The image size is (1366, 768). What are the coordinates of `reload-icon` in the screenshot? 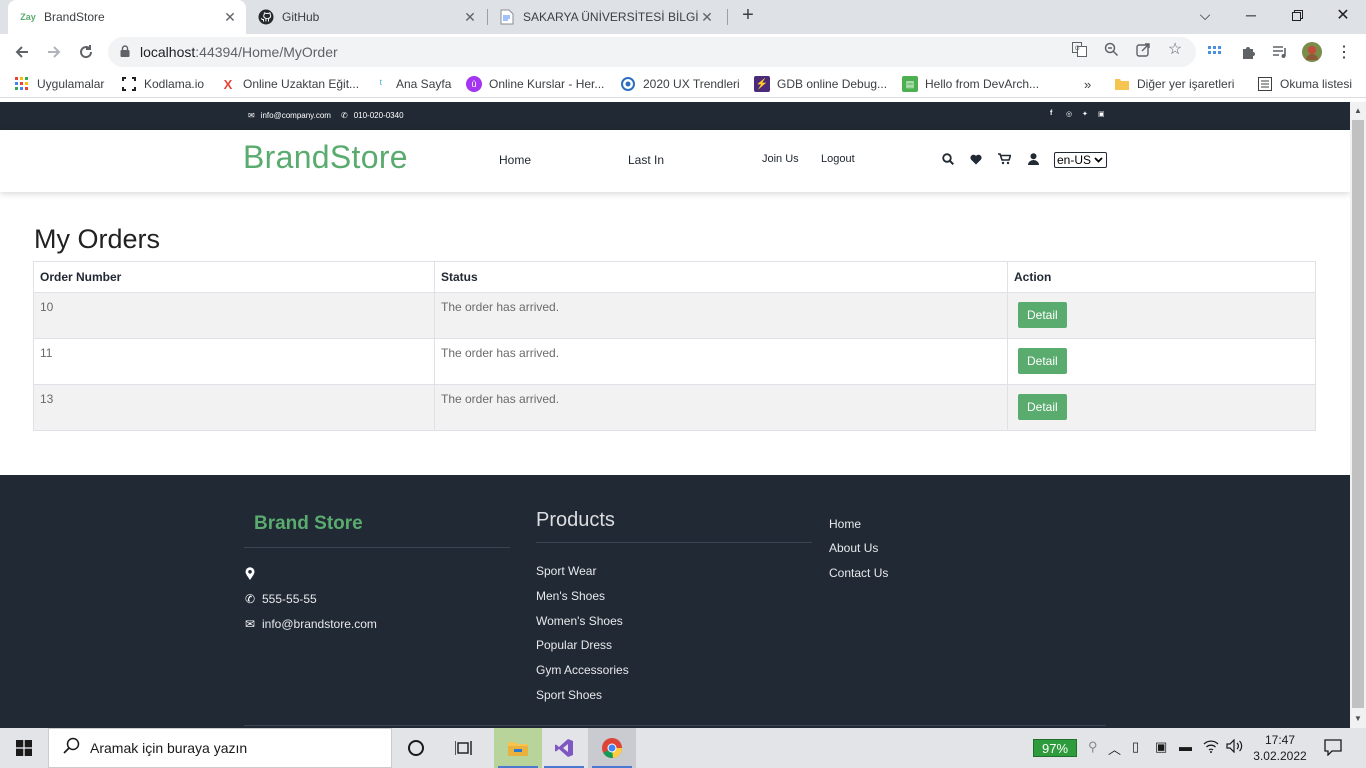 It's located at (86, 52).